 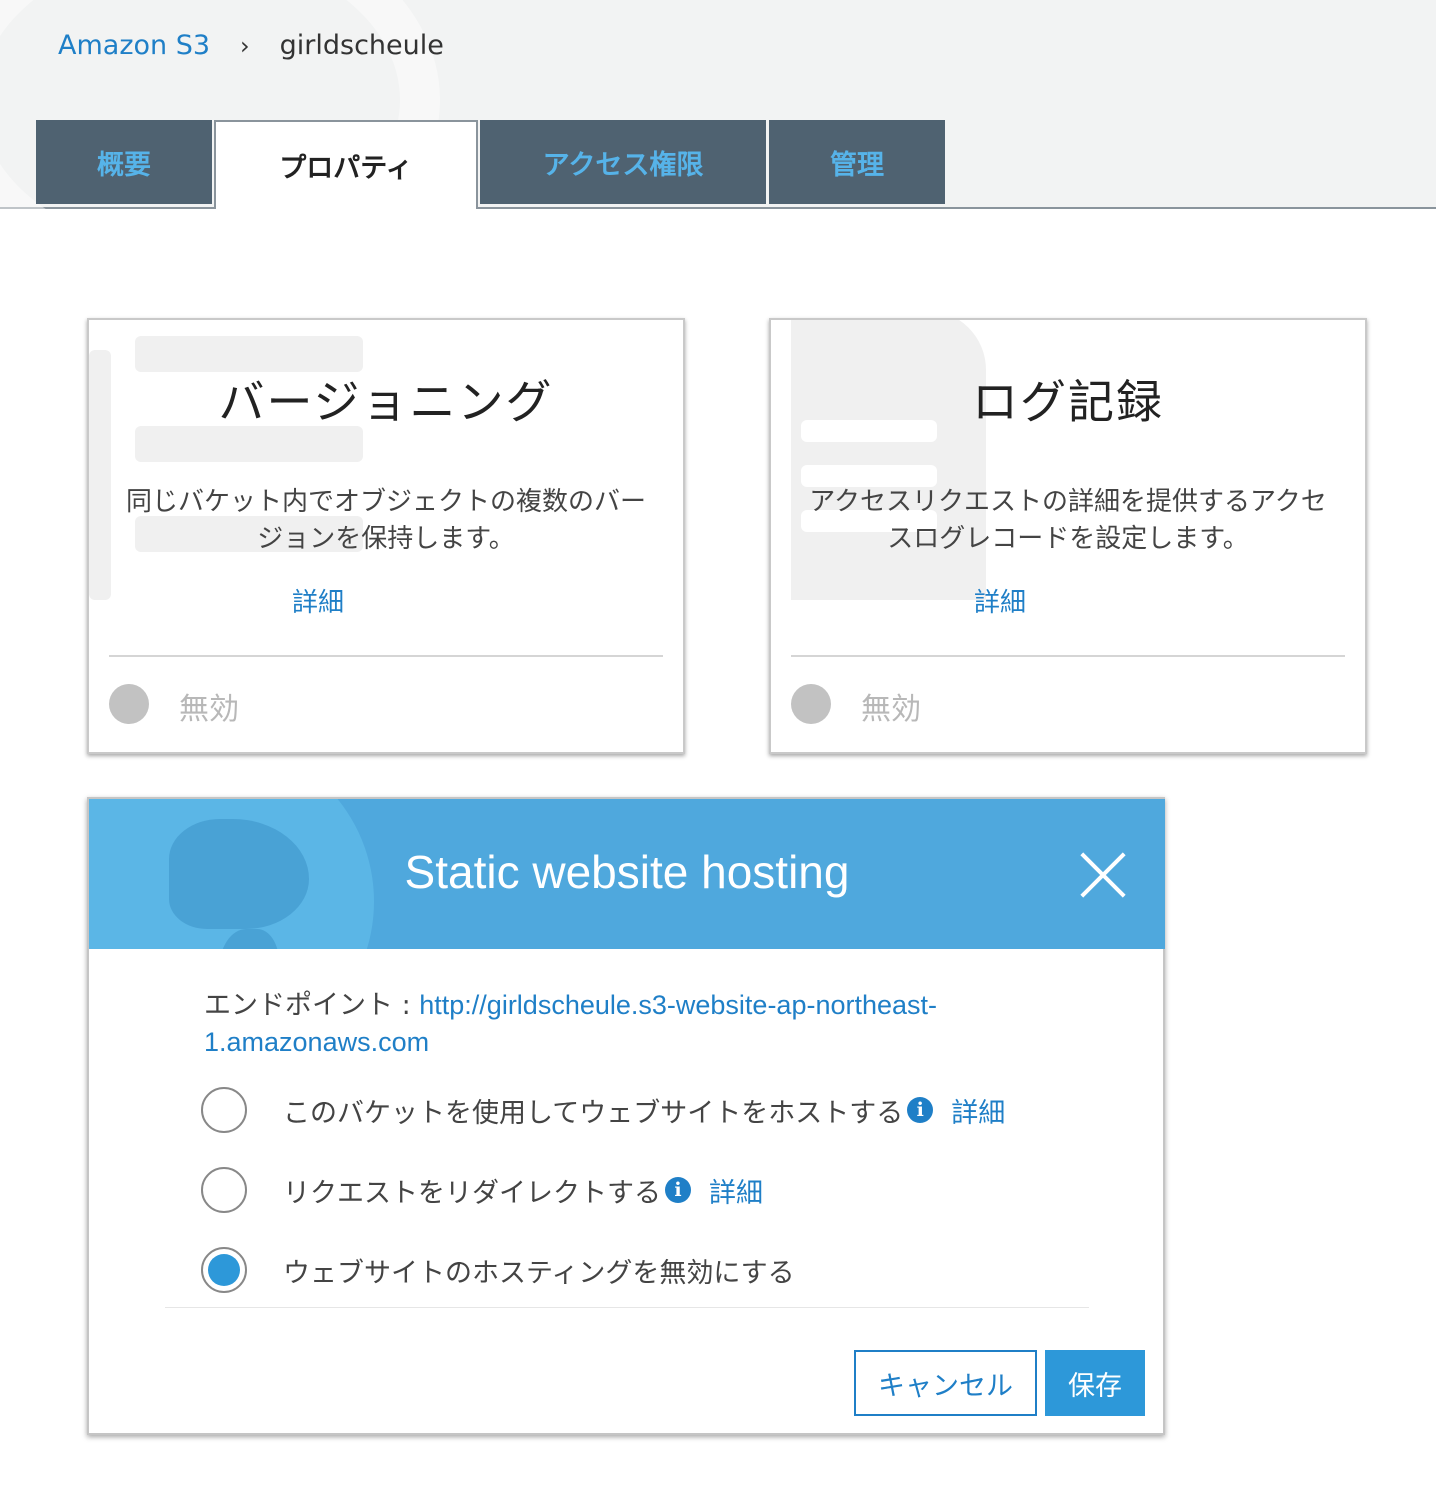 What do you see at coordinates (736, 1190) in the screenshot?
I see `redirect-more-link: 詳細` at bounding box center [736, 1190].